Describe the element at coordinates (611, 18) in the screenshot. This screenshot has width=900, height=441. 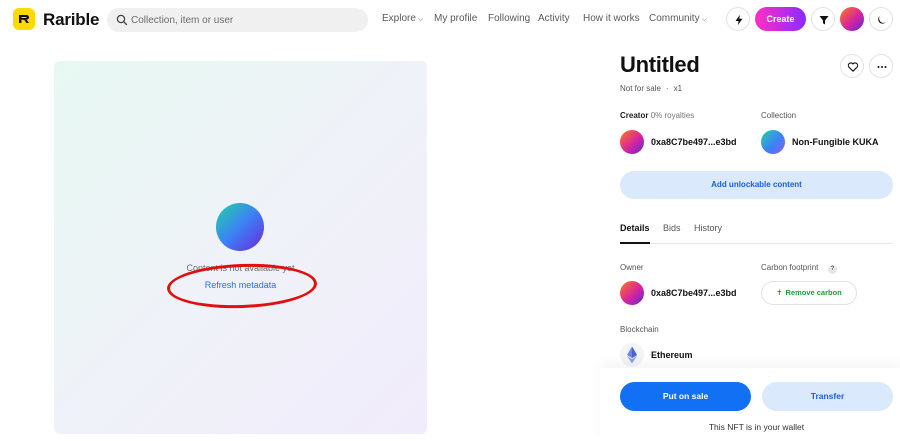
I see `nav-how-it-works: How it works` at that location.